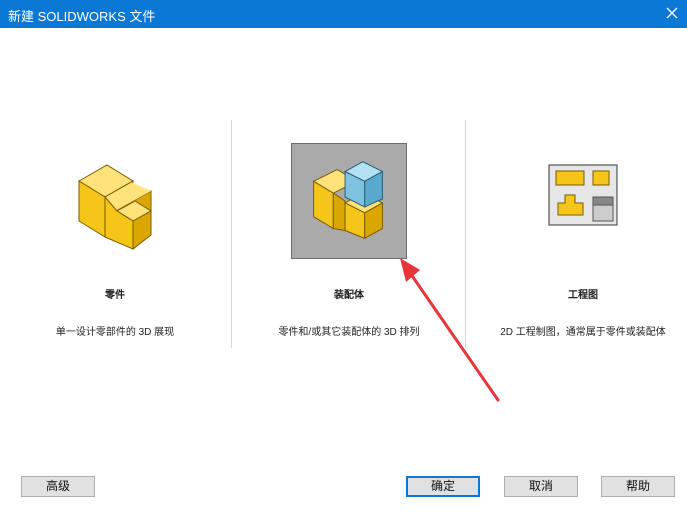  I want to click on option-label: 零件, so click(115, 295).